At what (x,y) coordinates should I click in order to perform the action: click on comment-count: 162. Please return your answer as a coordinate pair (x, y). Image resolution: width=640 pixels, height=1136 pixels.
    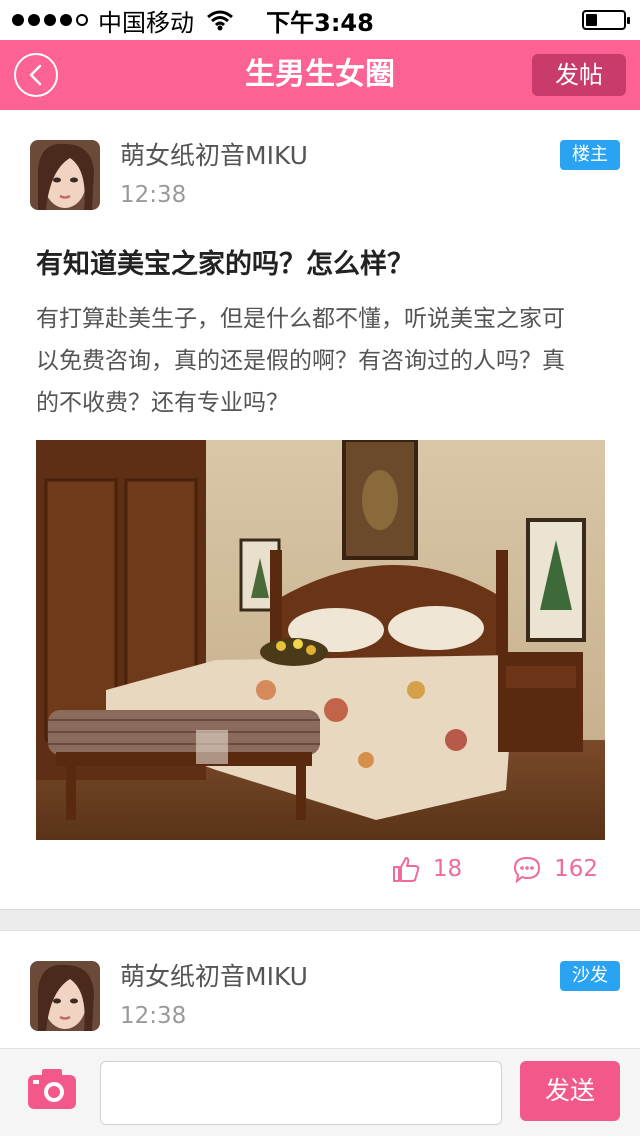
    Looking at the image, I should click on (576, 869).